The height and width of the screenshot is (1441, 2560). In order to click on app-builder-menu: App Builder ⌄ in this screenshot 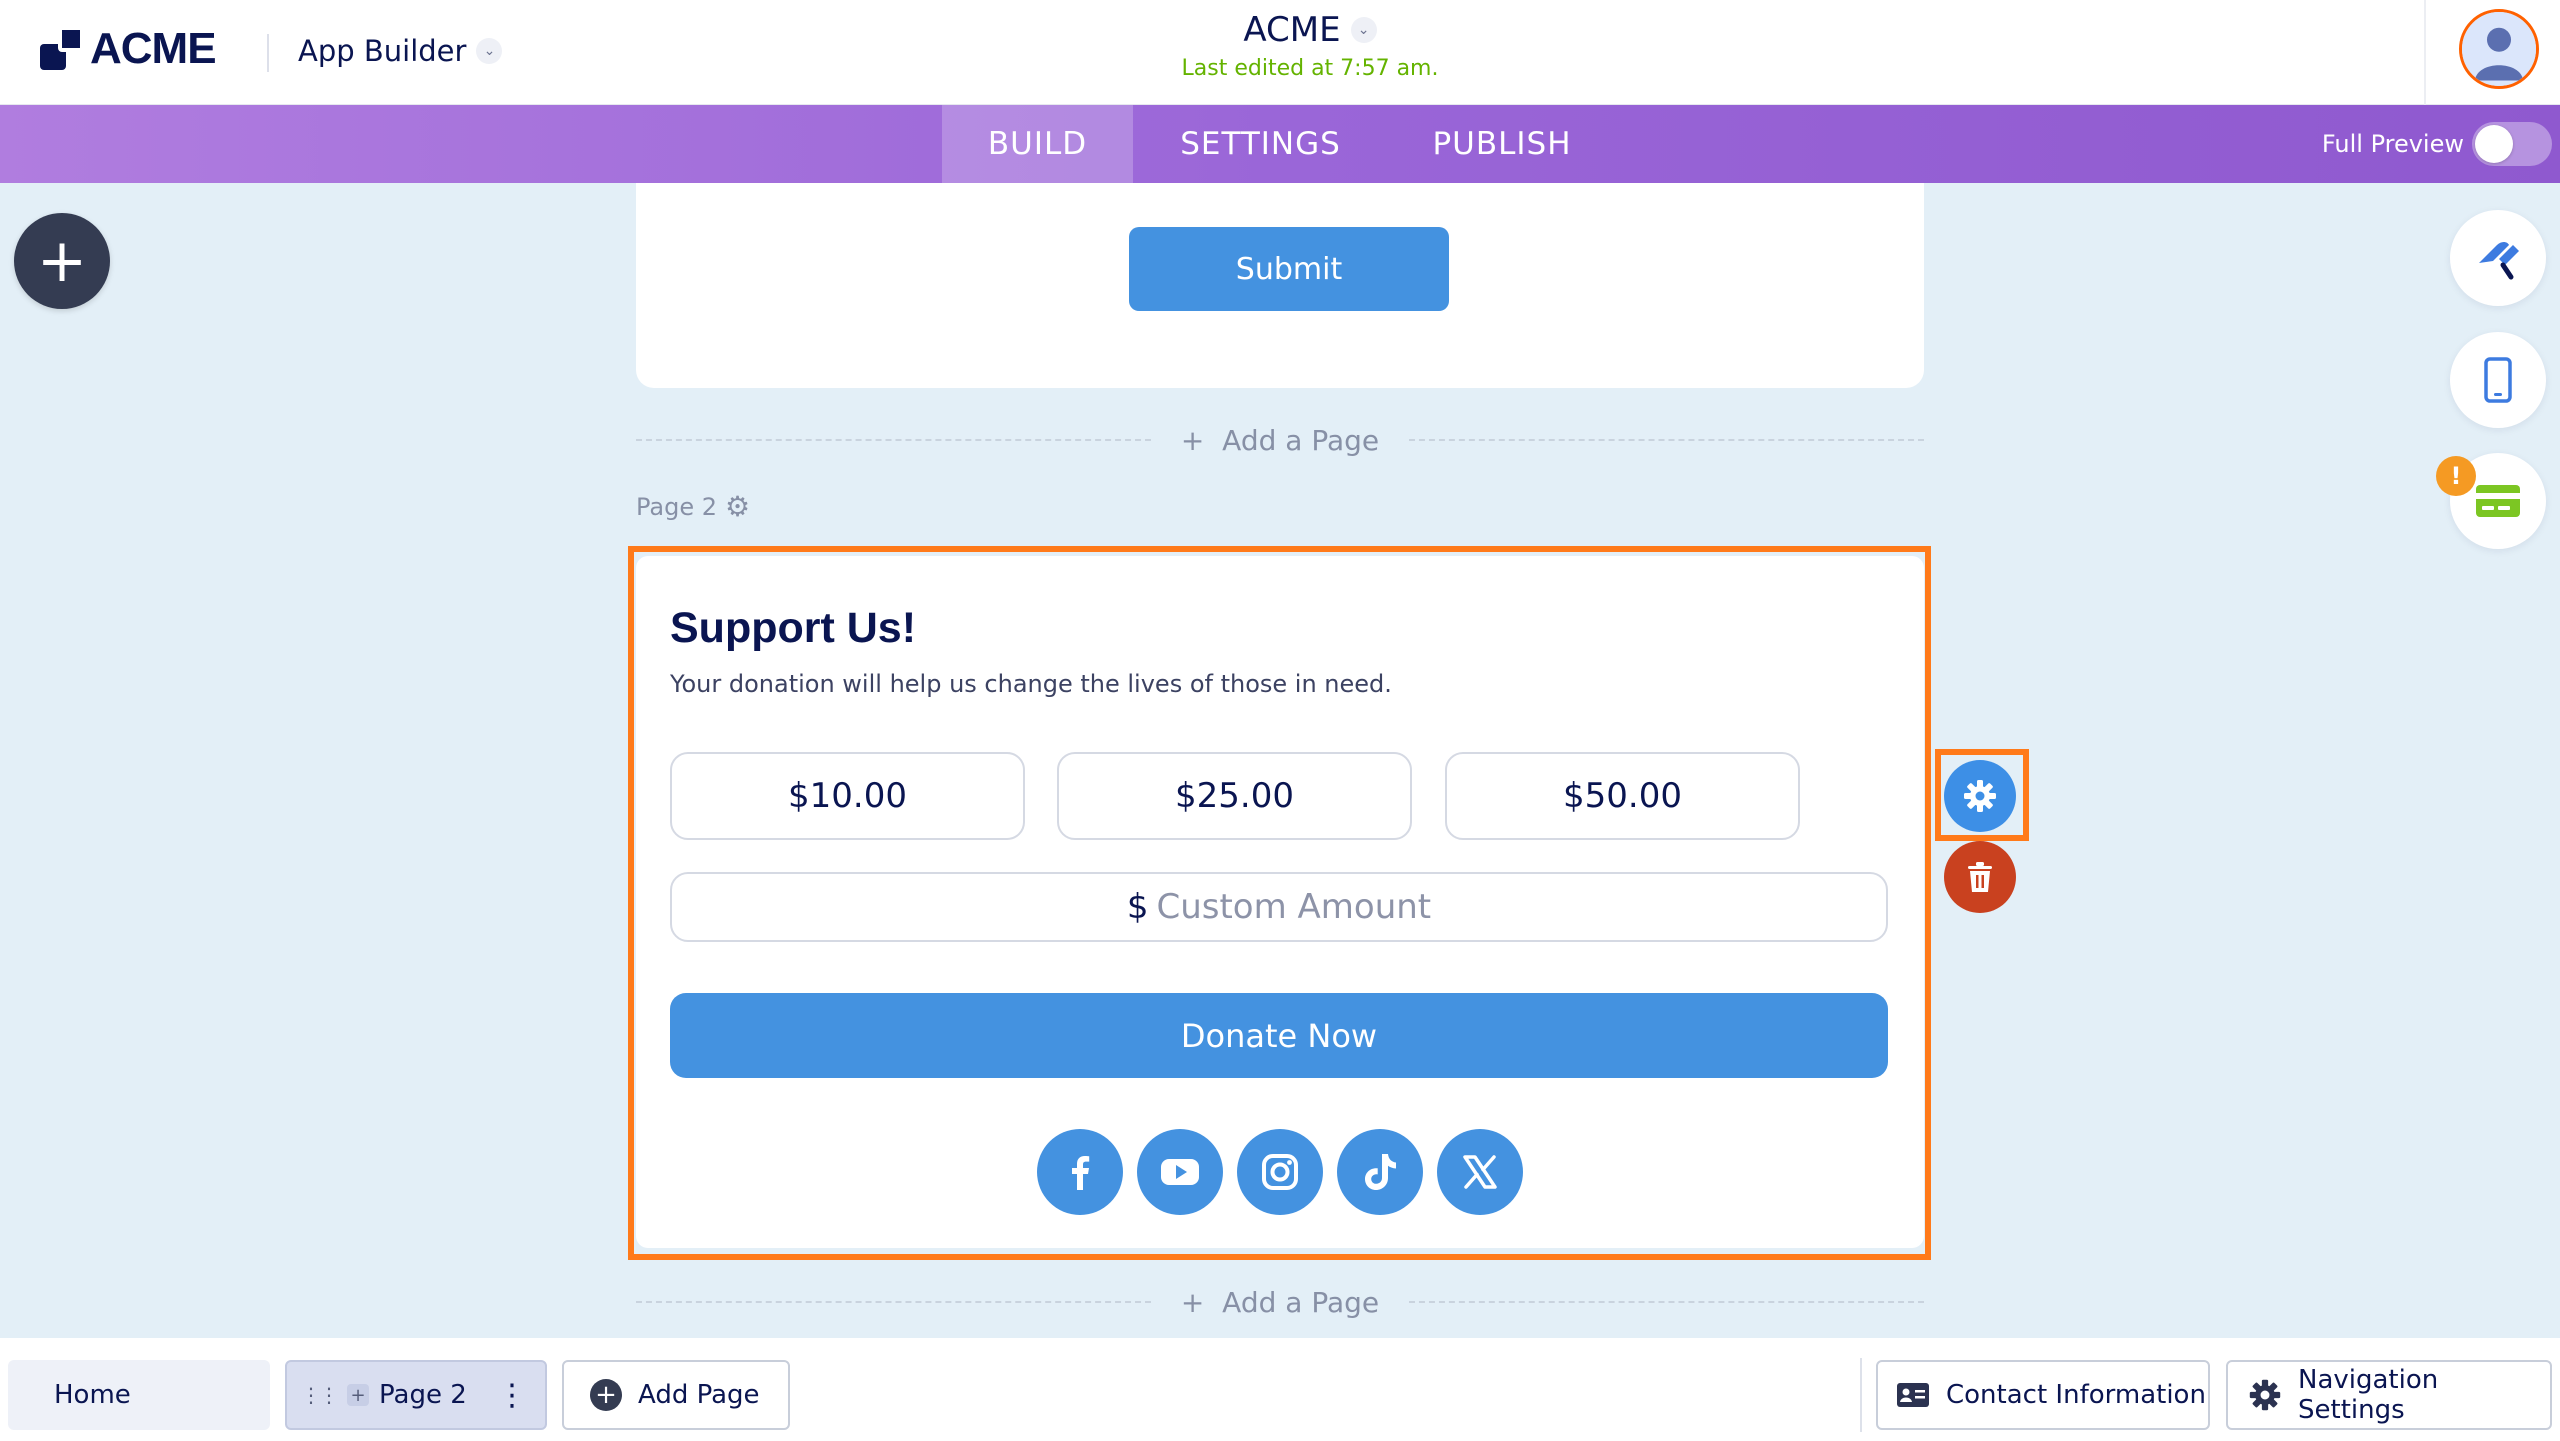, I will do `click(400, 51)`.